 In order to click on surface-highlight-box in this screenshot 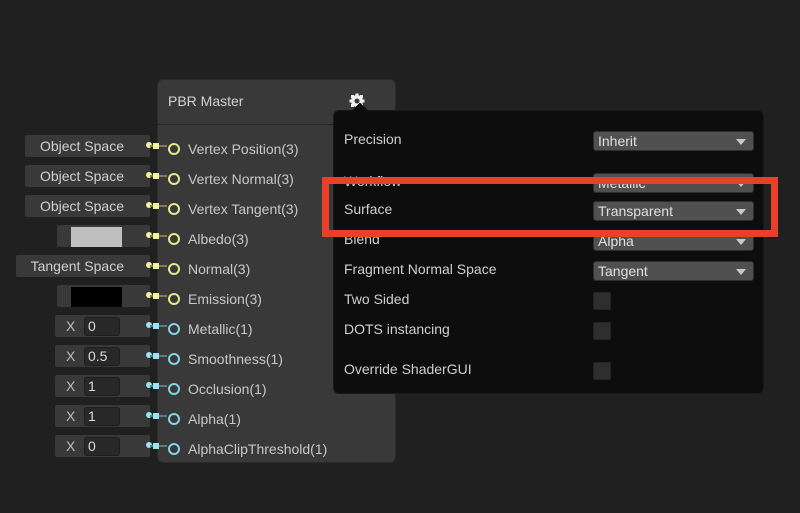, I will do `click(550, 207)`.